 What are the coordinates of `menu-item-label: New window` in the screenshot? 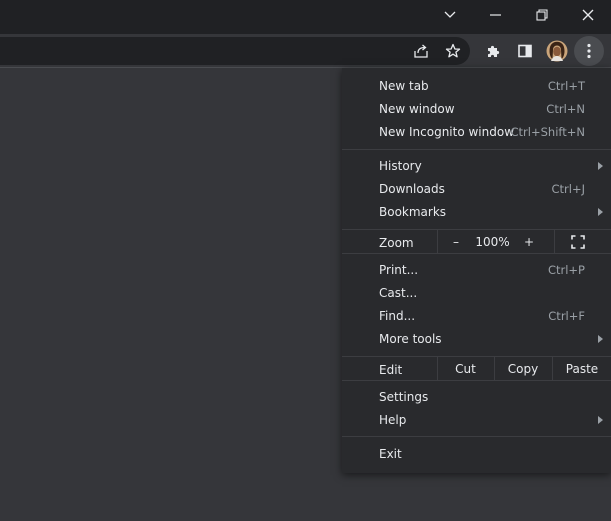 It's located at (417, 109).